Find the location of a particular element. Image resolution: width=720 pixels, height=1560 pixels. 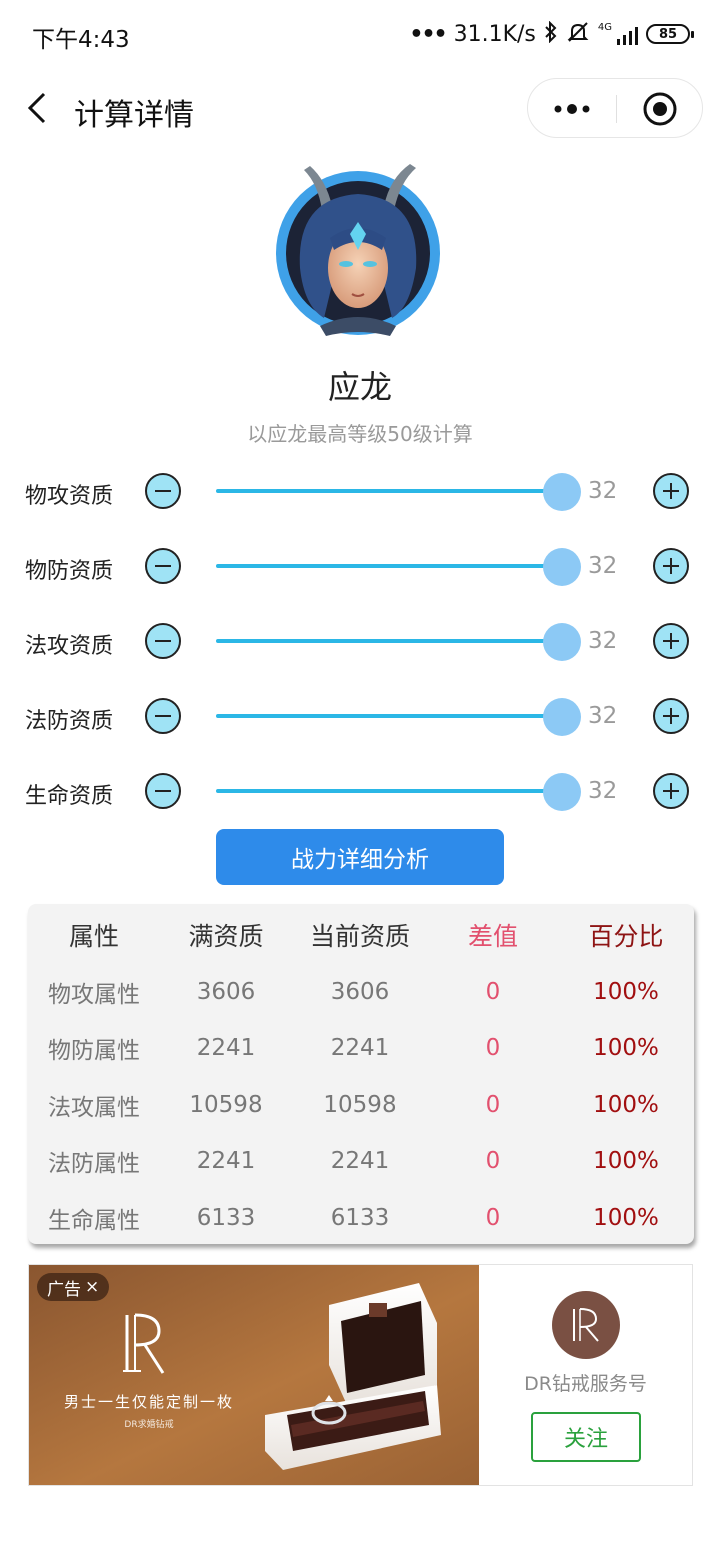

power-analysis-button: 战力详细分析 is located at coordinates (360, 857).